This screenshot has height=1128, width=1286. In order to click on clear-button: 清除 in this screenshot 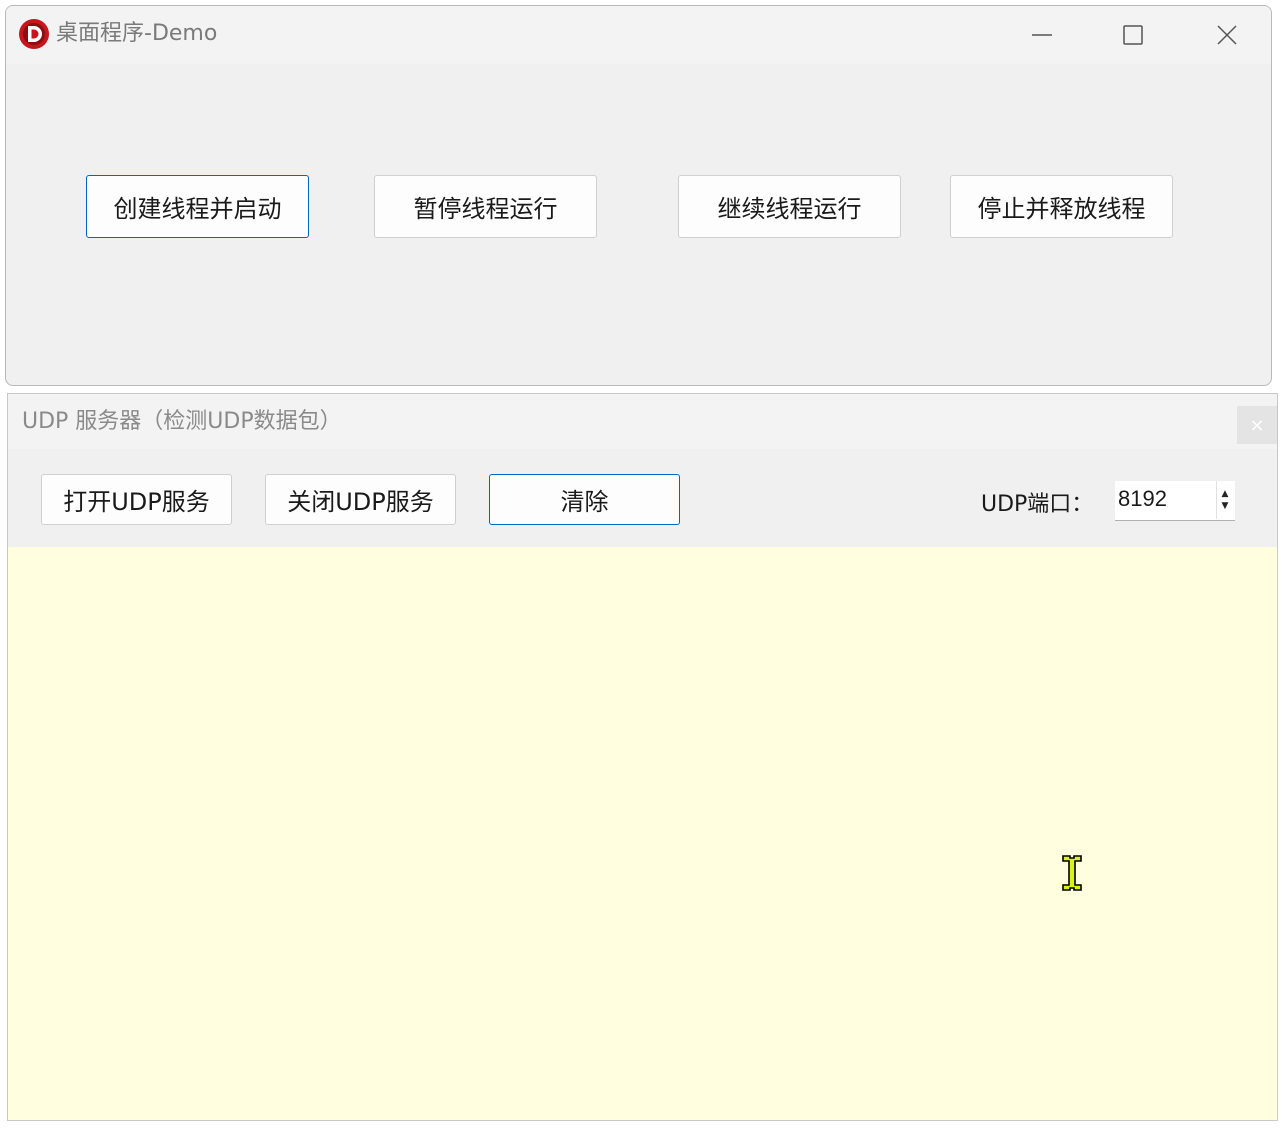, I will do `click(584, 499)`.